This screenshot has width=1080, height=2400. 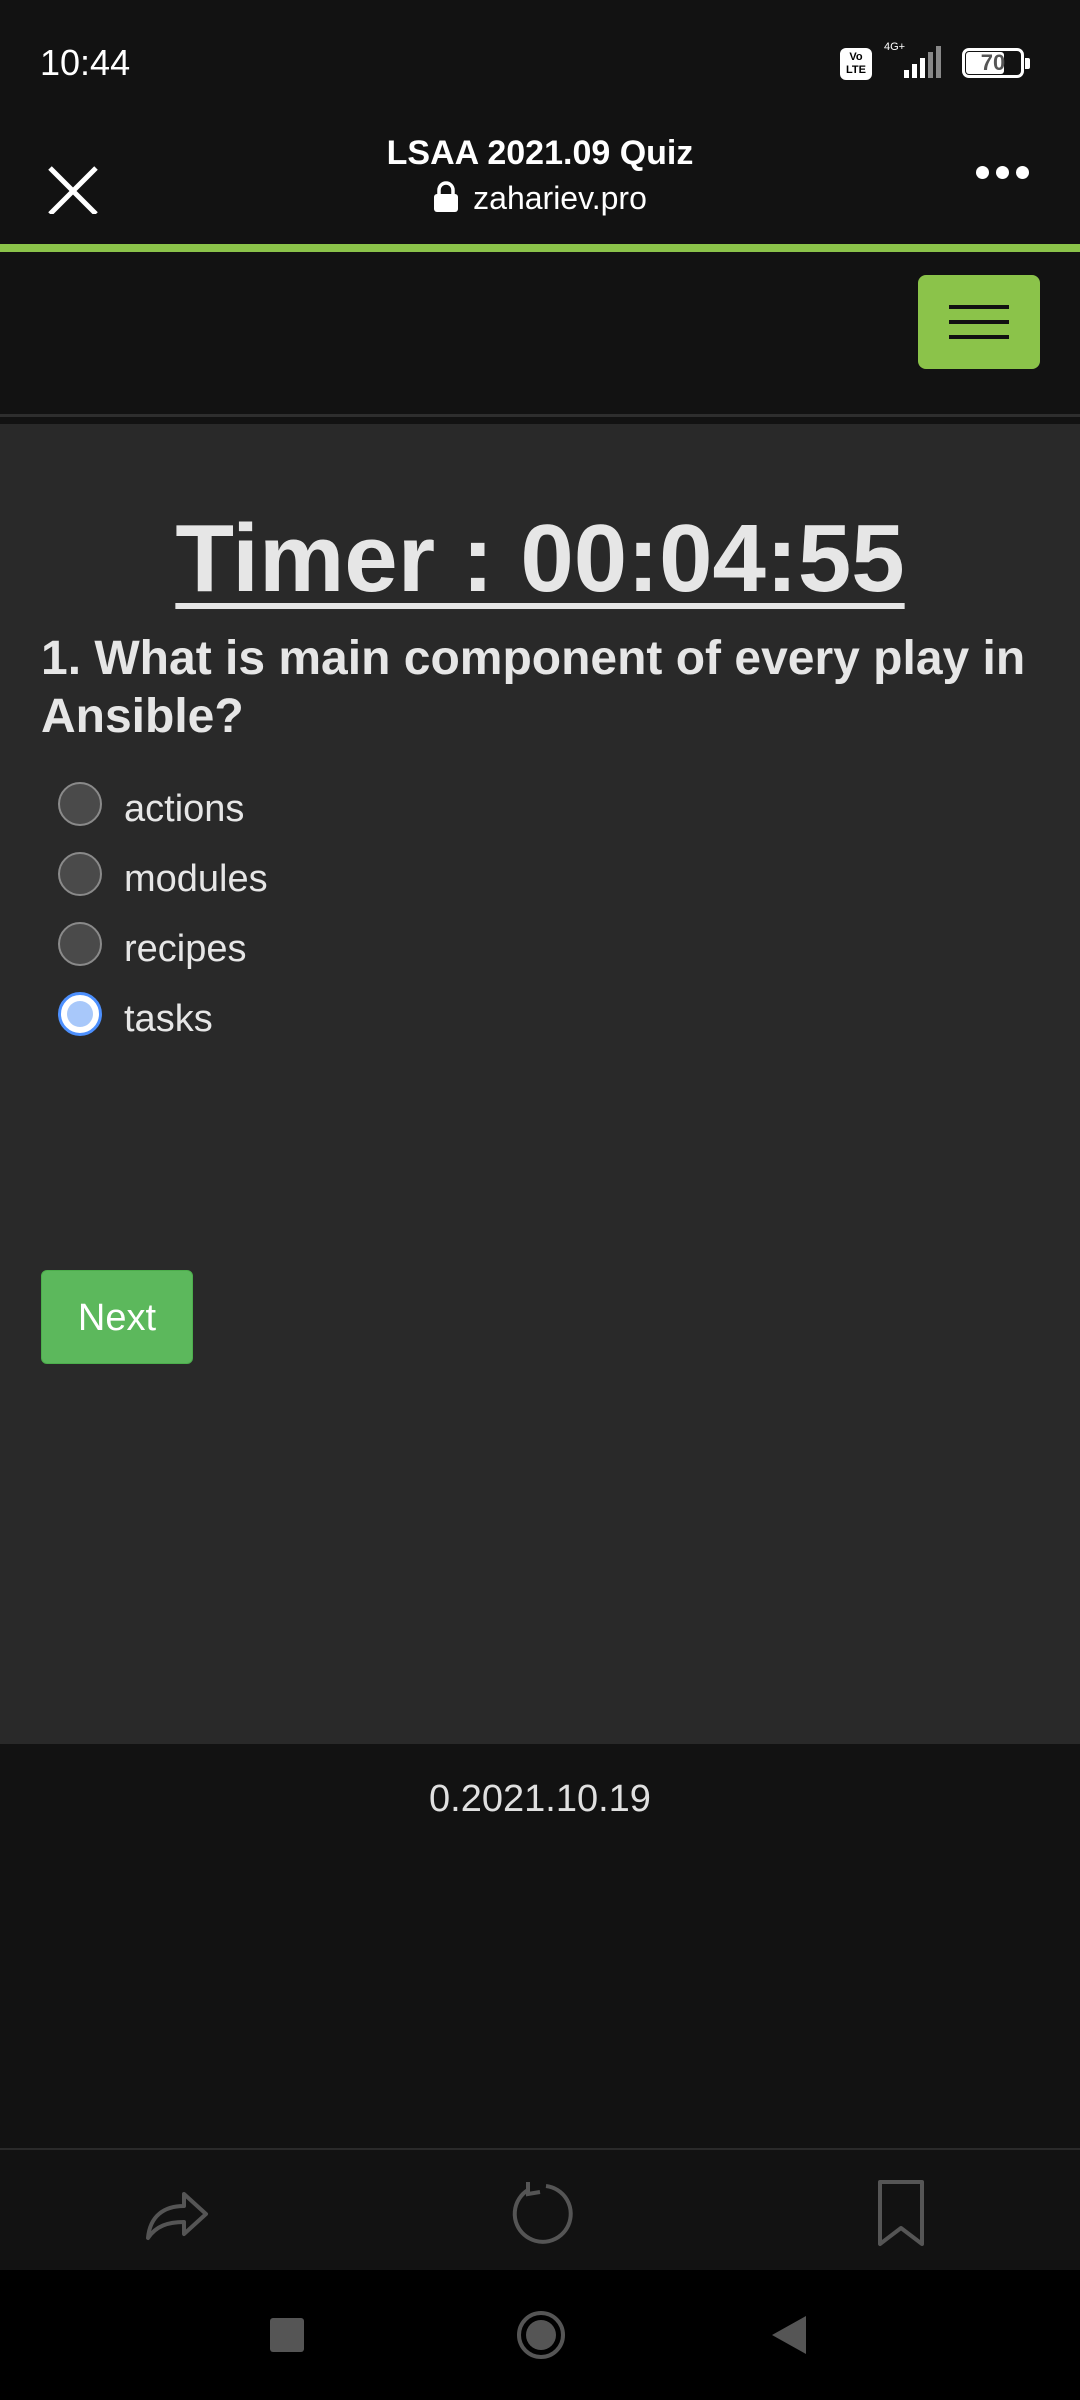 What do you see at coordinates (894, 47) in the screenshot?
I see `network-type-label: 4G+` at bounding box center [894, 47].